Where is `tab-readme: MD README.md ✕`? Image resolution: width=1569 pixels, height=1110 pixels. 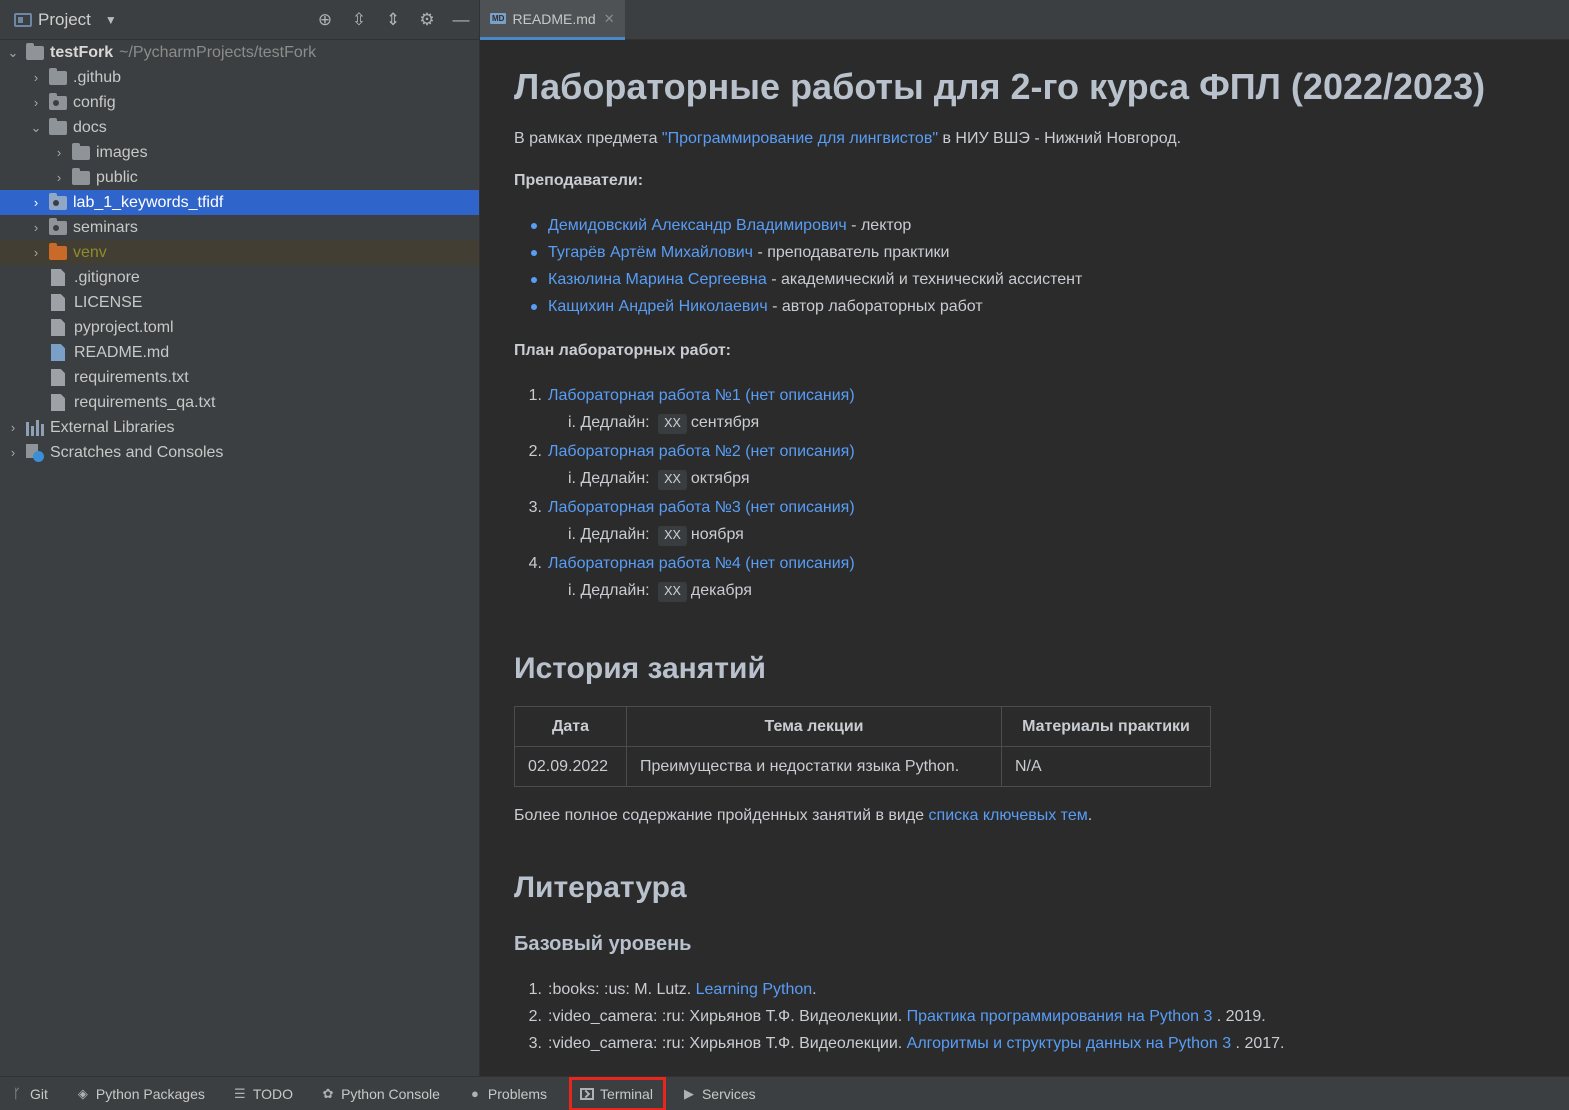 tab-readme: MD README.md ✕ is located at coordinates (552, 20).